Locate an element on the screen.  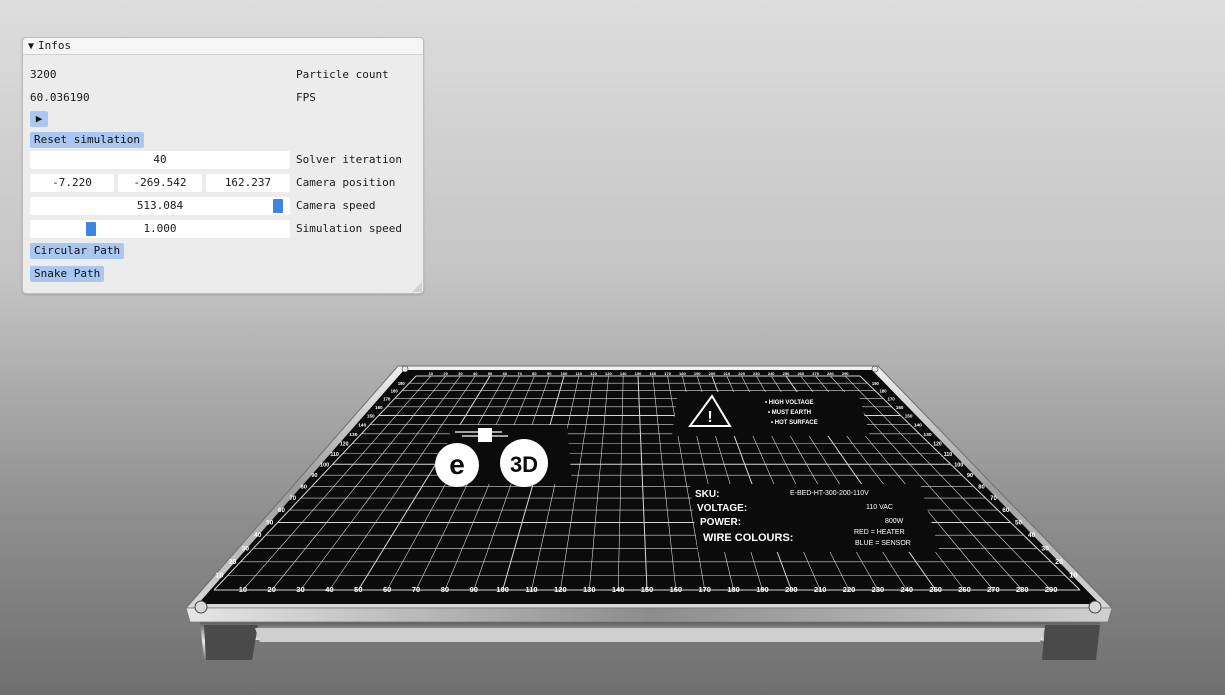
spec-value-blue: BLUE = SENSOR is located at coordinates (883, 543).